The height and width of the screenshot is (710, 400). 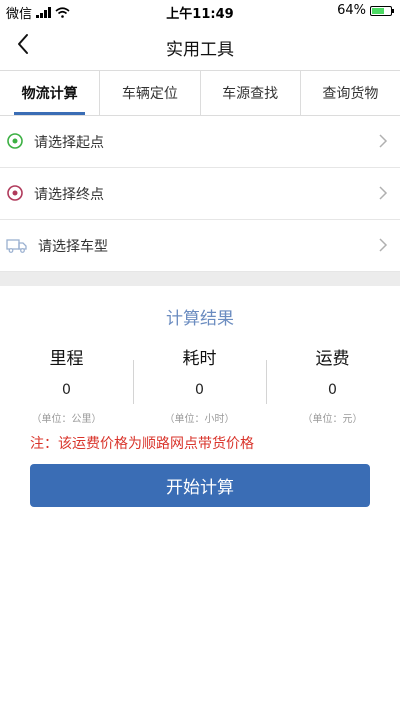 What do you see at coordinates (73, 247) in the screenshot?
I see `vehicle-type-label: 请选择车型` at bounding box center [73, 247].